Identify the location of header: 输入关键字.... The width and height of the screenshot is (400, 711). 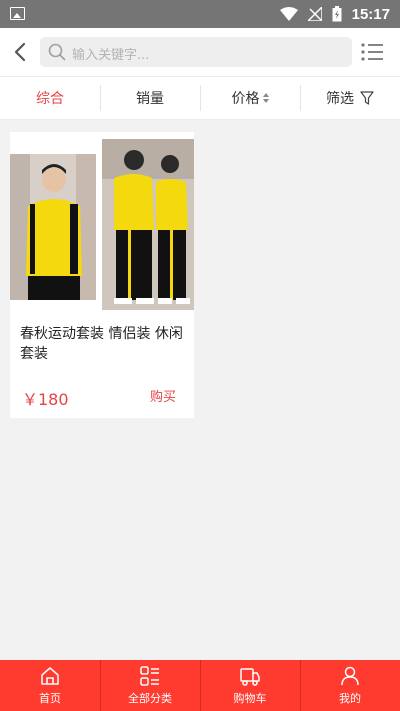
(200, 52).